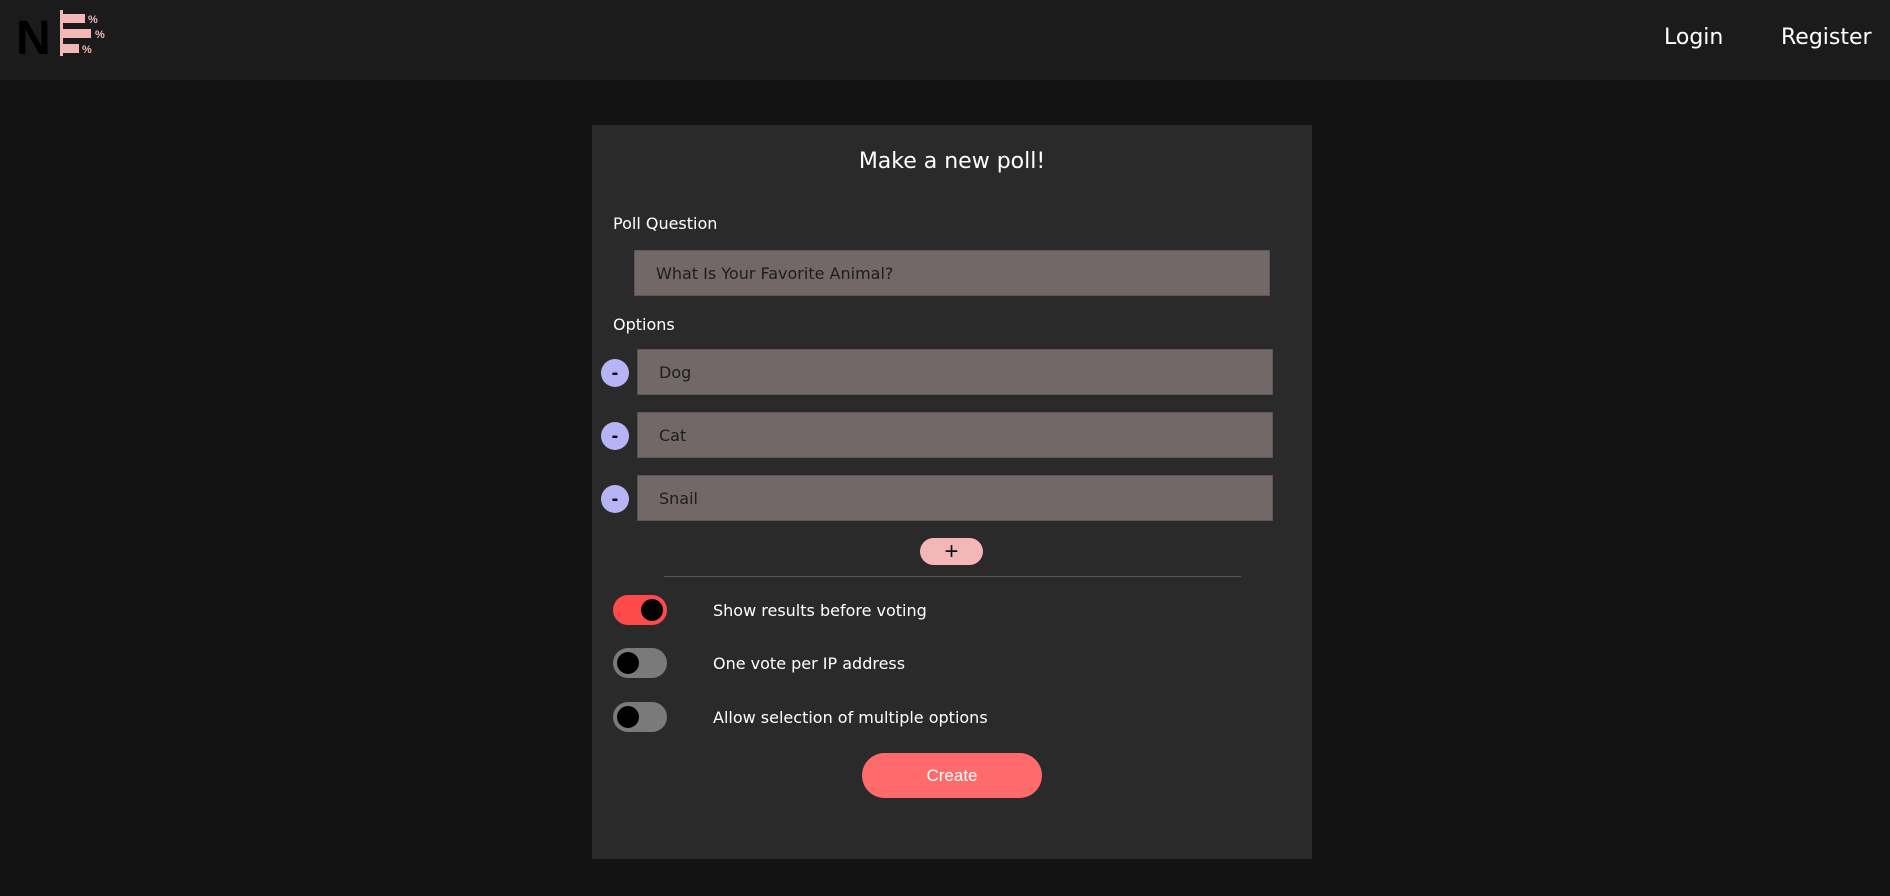 The height and width of the screenshot is (896, 1890). What do you see at coordinates (955, 498) in the screenshot?
I see `option-input: Snail` at bounding box center [955, 498].